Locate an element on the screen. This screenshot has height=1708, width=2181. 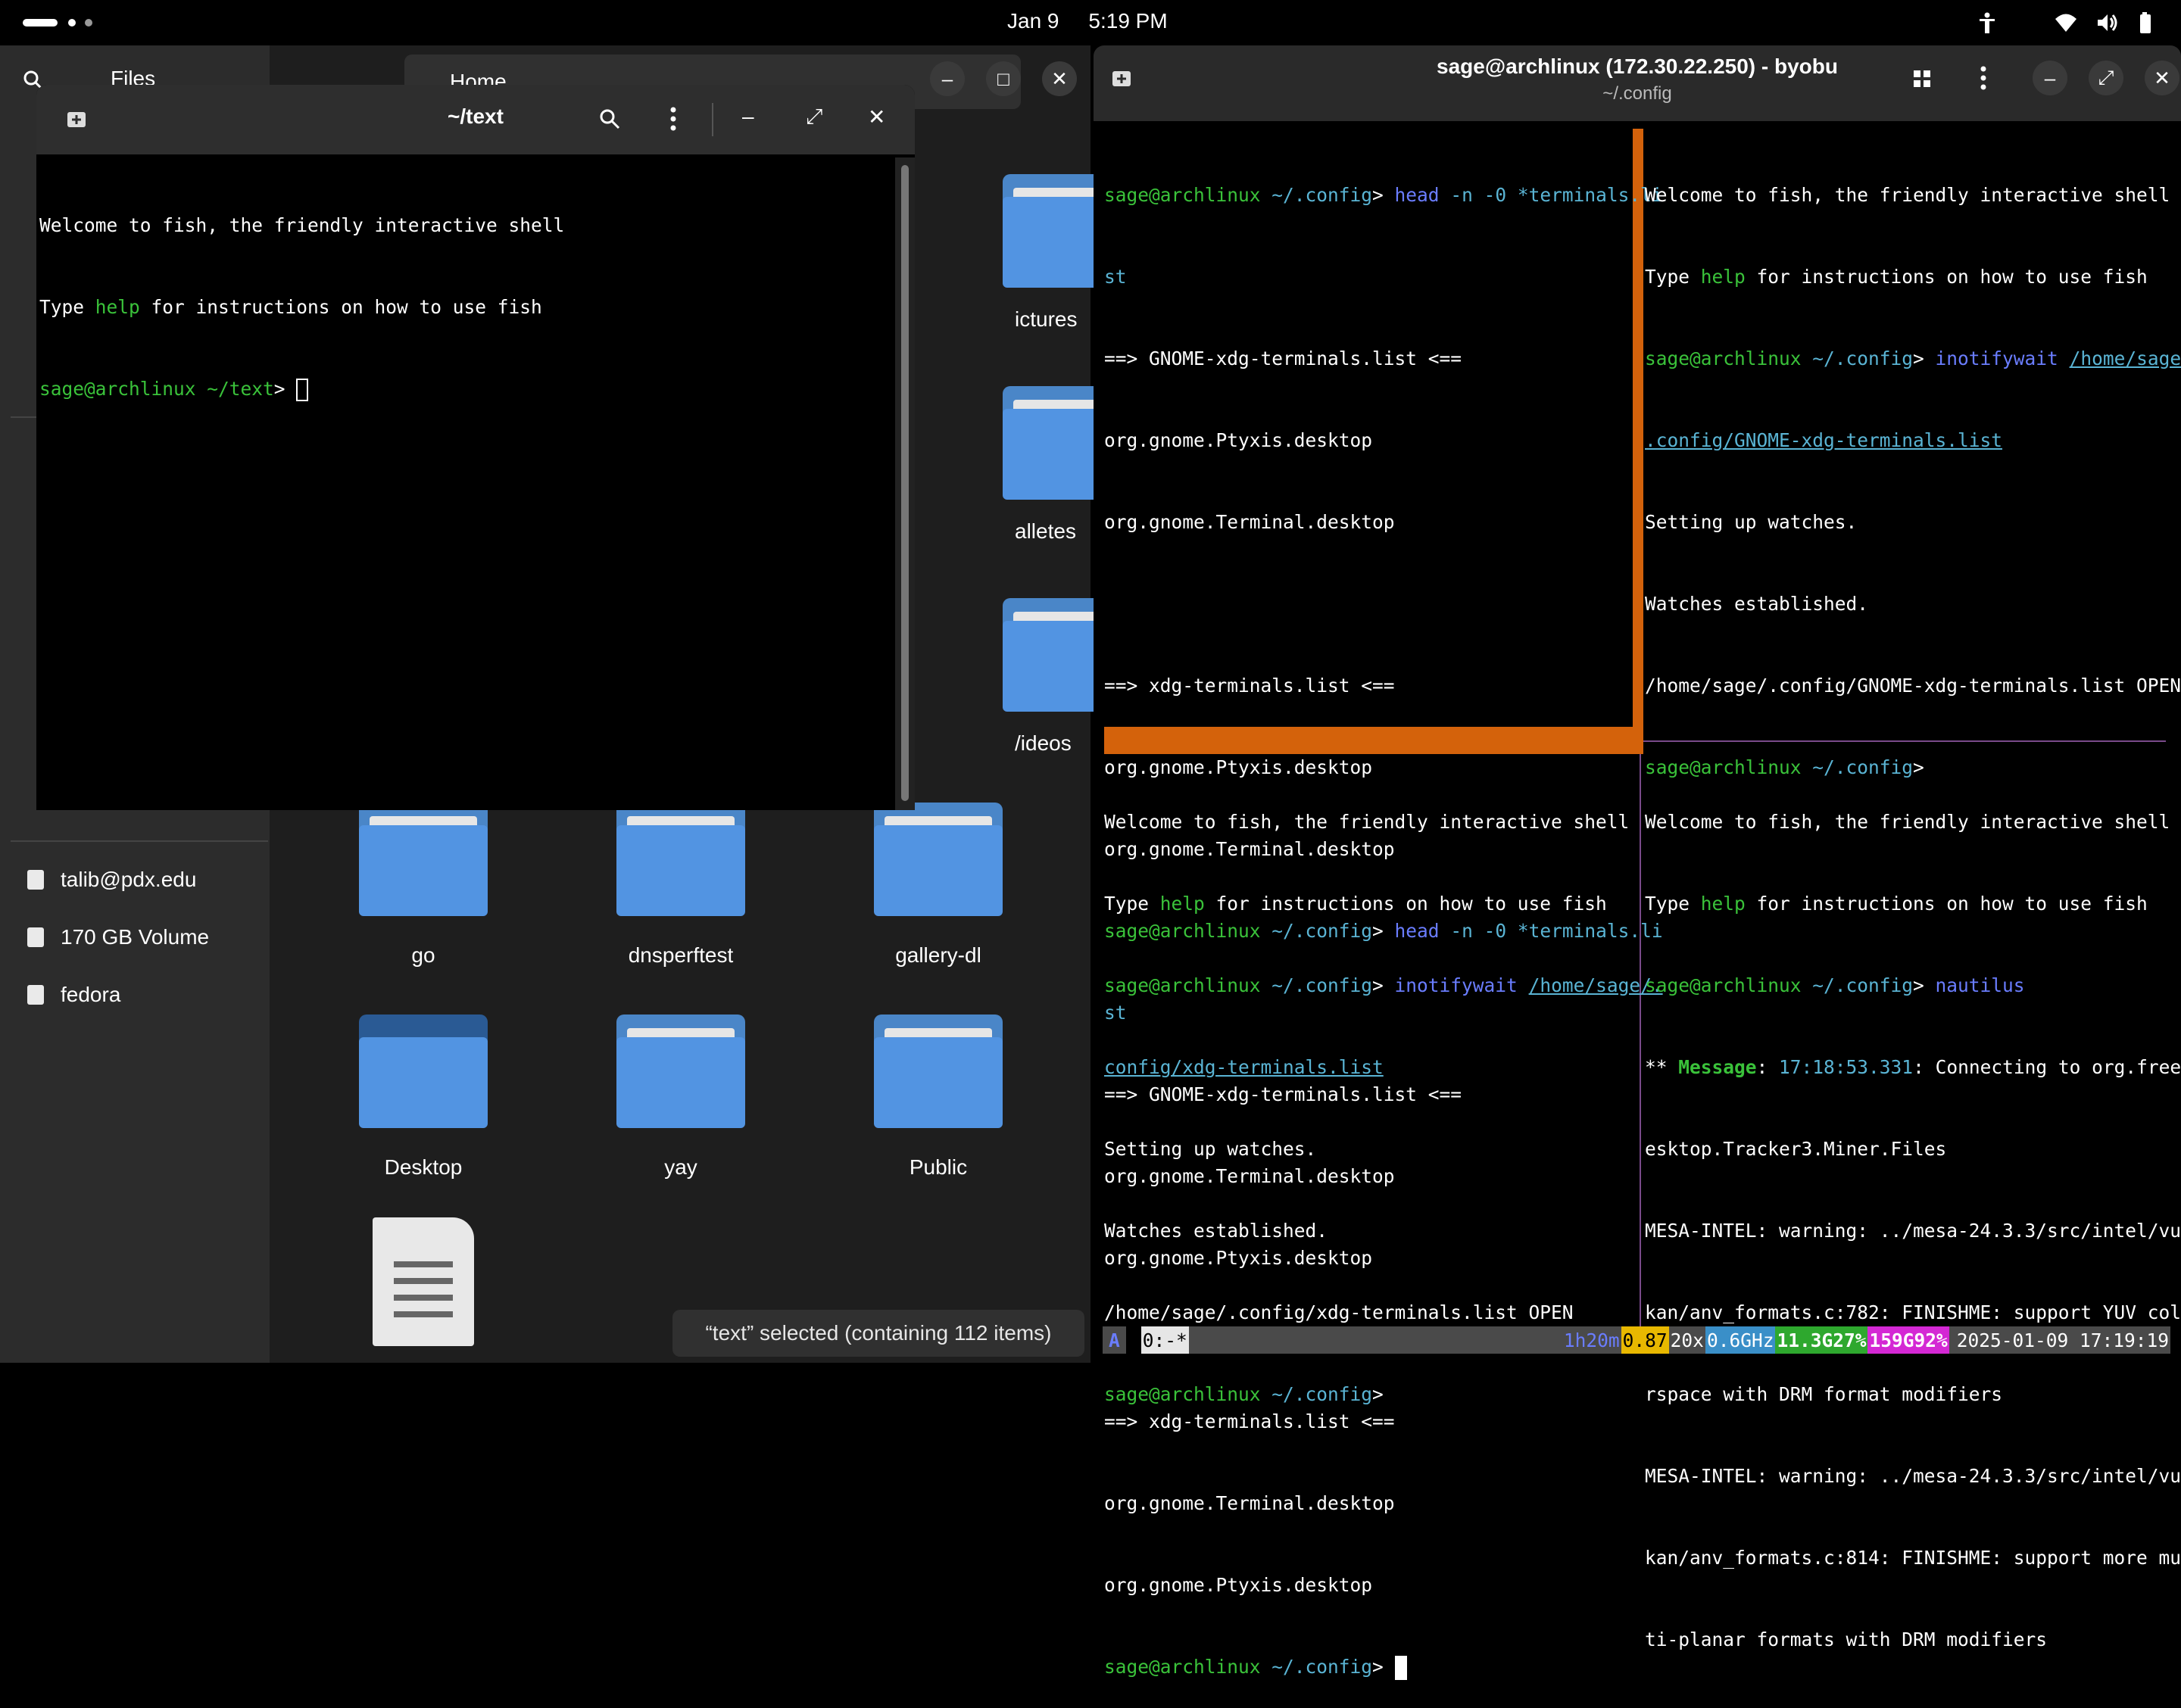
clock: Jan 9 5:19 PM is located at coordinates (1087, 21).